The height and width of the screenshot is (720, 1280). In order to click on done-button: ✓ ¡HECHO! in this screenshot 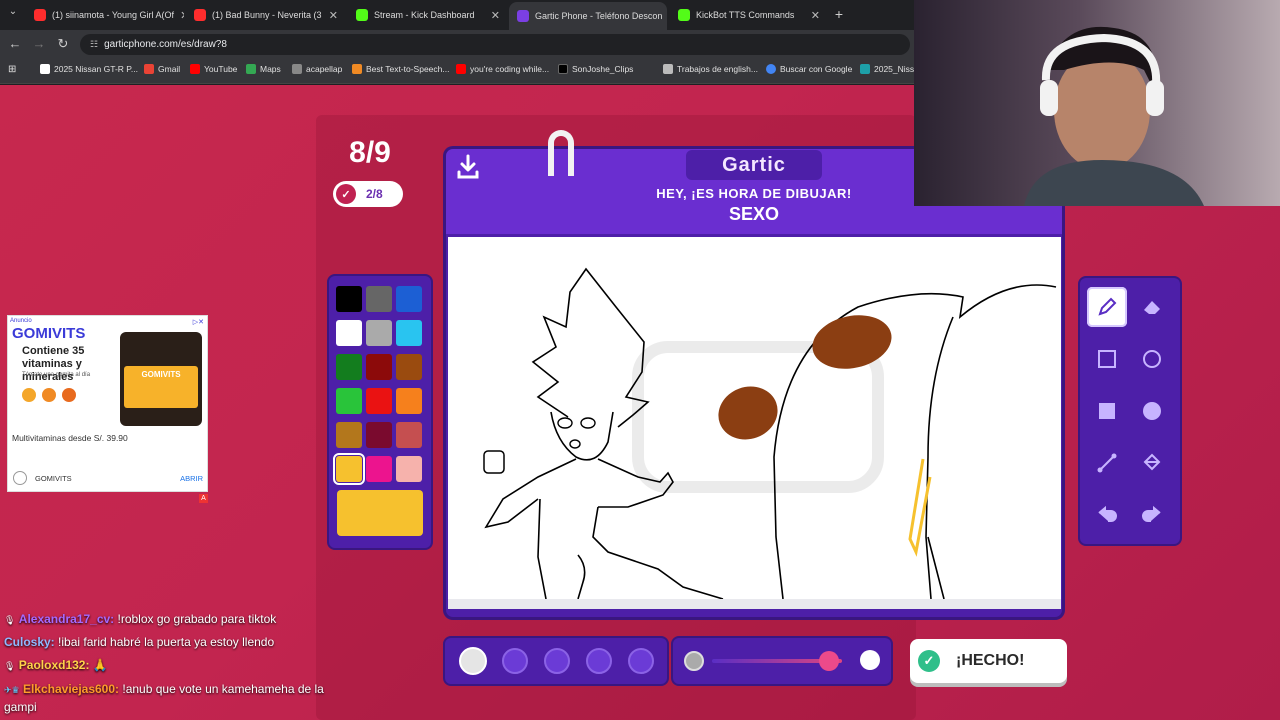, I will do `click(988, 661)`.